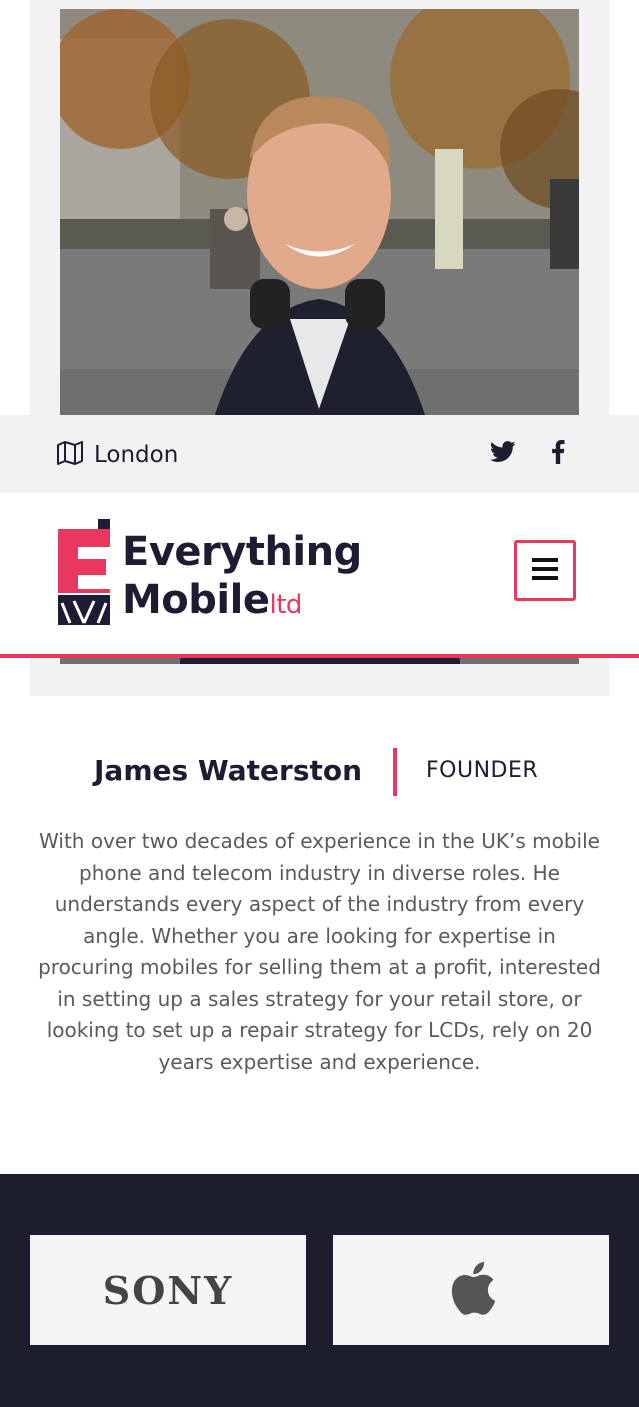 This screenshot has height=1407, width=639. I want to click on person-name: James Waterston, so click(228, 770).